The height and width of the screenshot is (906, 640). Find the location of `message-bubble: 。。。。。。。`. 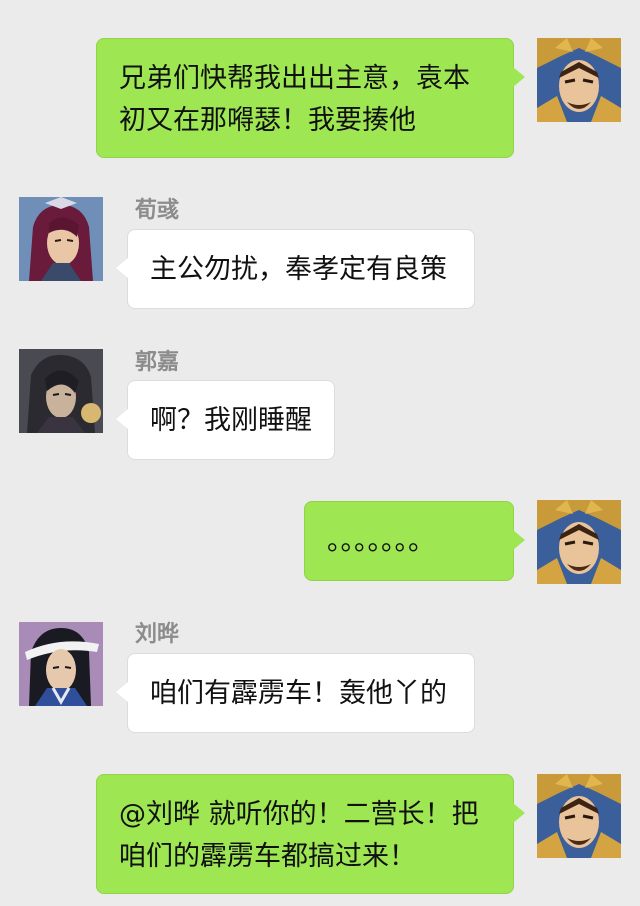

message-bubble: 。。。。。。。 is located at coordinates (414, 541).